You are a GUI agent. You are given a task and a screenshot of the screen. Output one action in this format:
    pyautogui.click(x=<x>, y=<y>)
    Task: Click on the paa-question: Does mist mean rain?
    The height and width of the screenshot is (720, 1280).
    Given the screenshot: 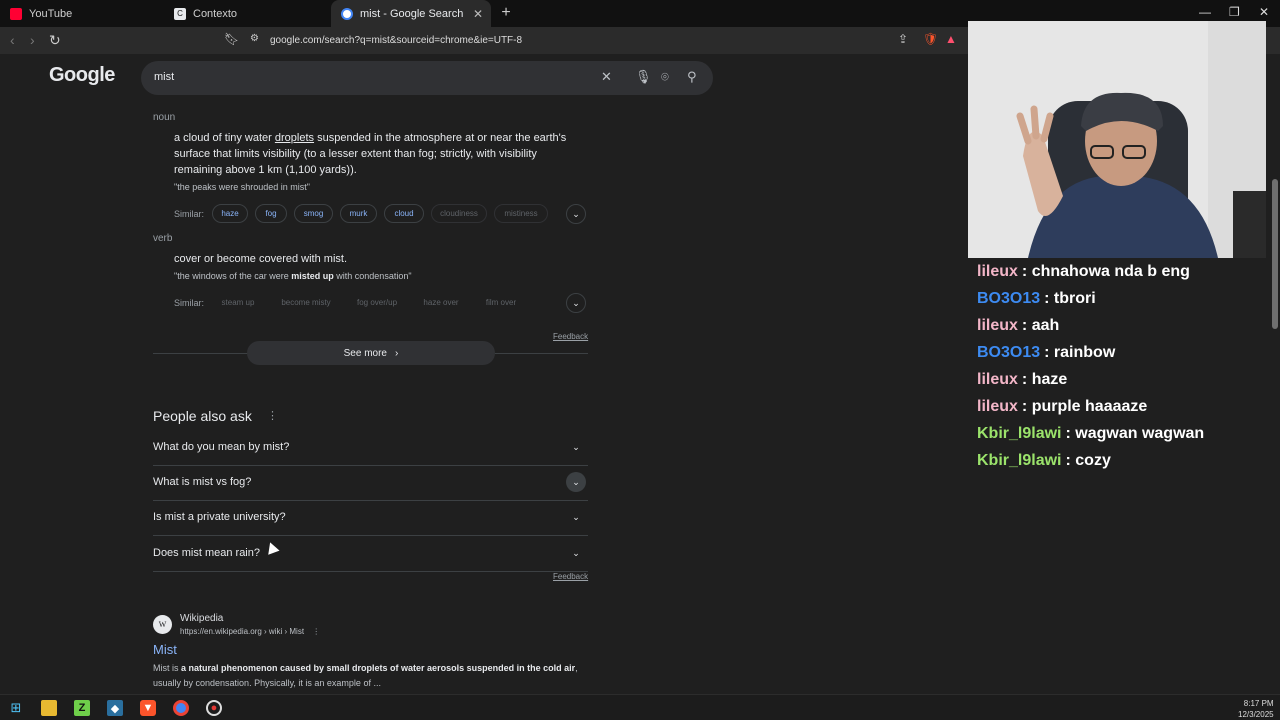 What is the action you would take?
    pyautogui.click(x=206, y=553)
    